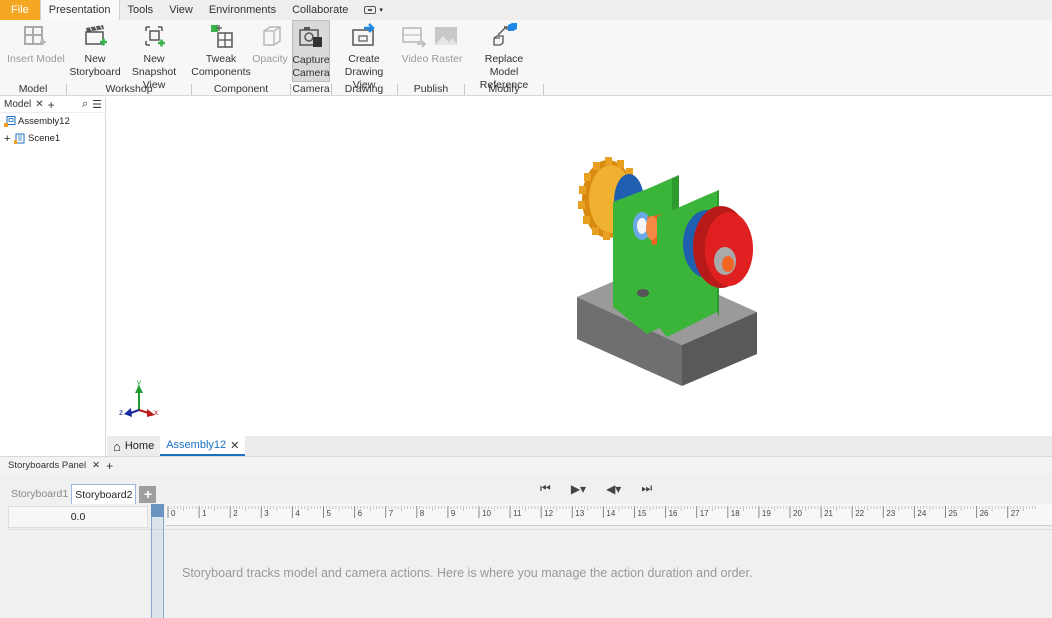 This screenshot has height=618, width=1052. I want to click on ruler-tick-label: 19, so click(766, 513).